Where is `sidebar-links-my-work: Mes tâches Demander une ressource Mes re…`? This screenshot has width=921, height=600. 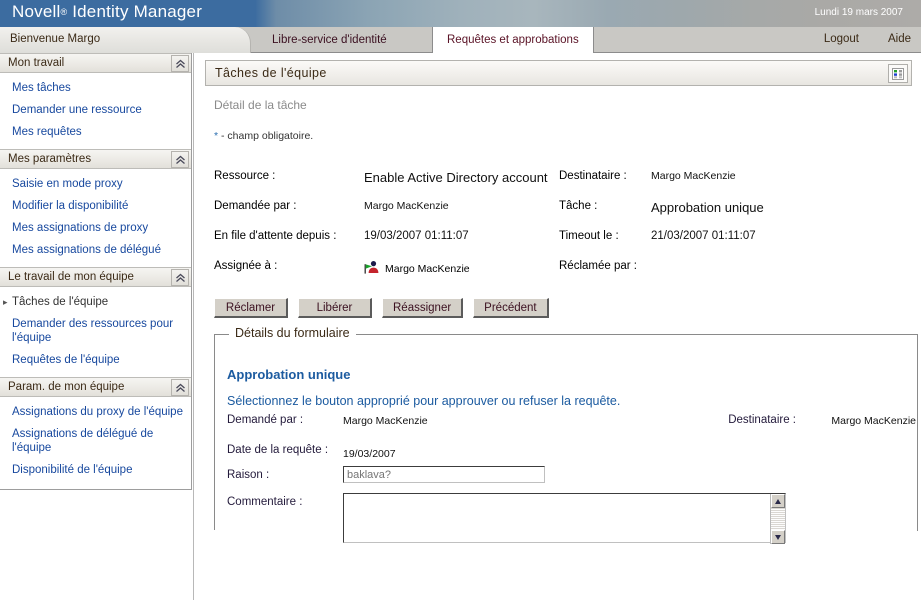
sidebar-links-my-work: Mes tâches Demander une ressource Mes re… is located at coordinates (95, 111).